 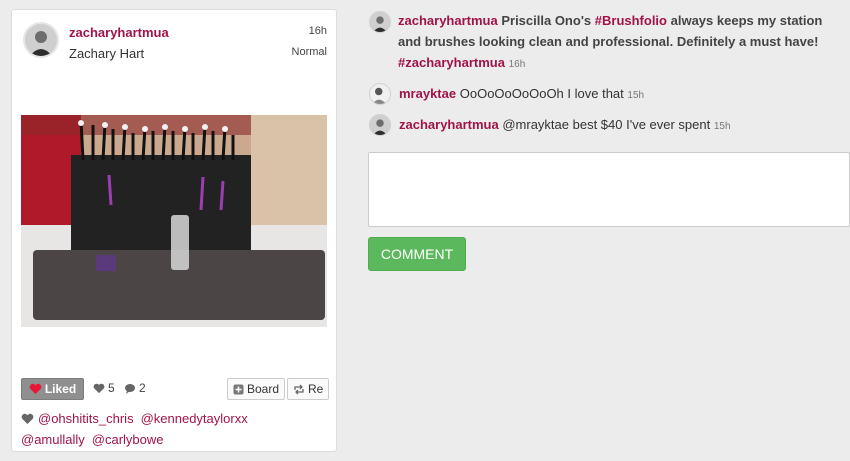 What do you see at coordinates (427, 93) in the screenshot?
I see `comment-username: mrayktae` at bounding box center [427, 93].